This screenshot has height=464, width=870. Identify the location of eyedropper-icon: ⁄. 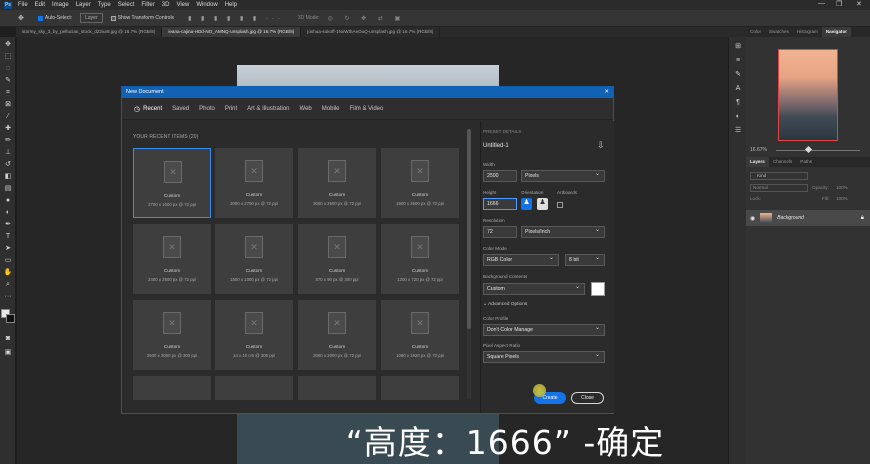
(8, 117).